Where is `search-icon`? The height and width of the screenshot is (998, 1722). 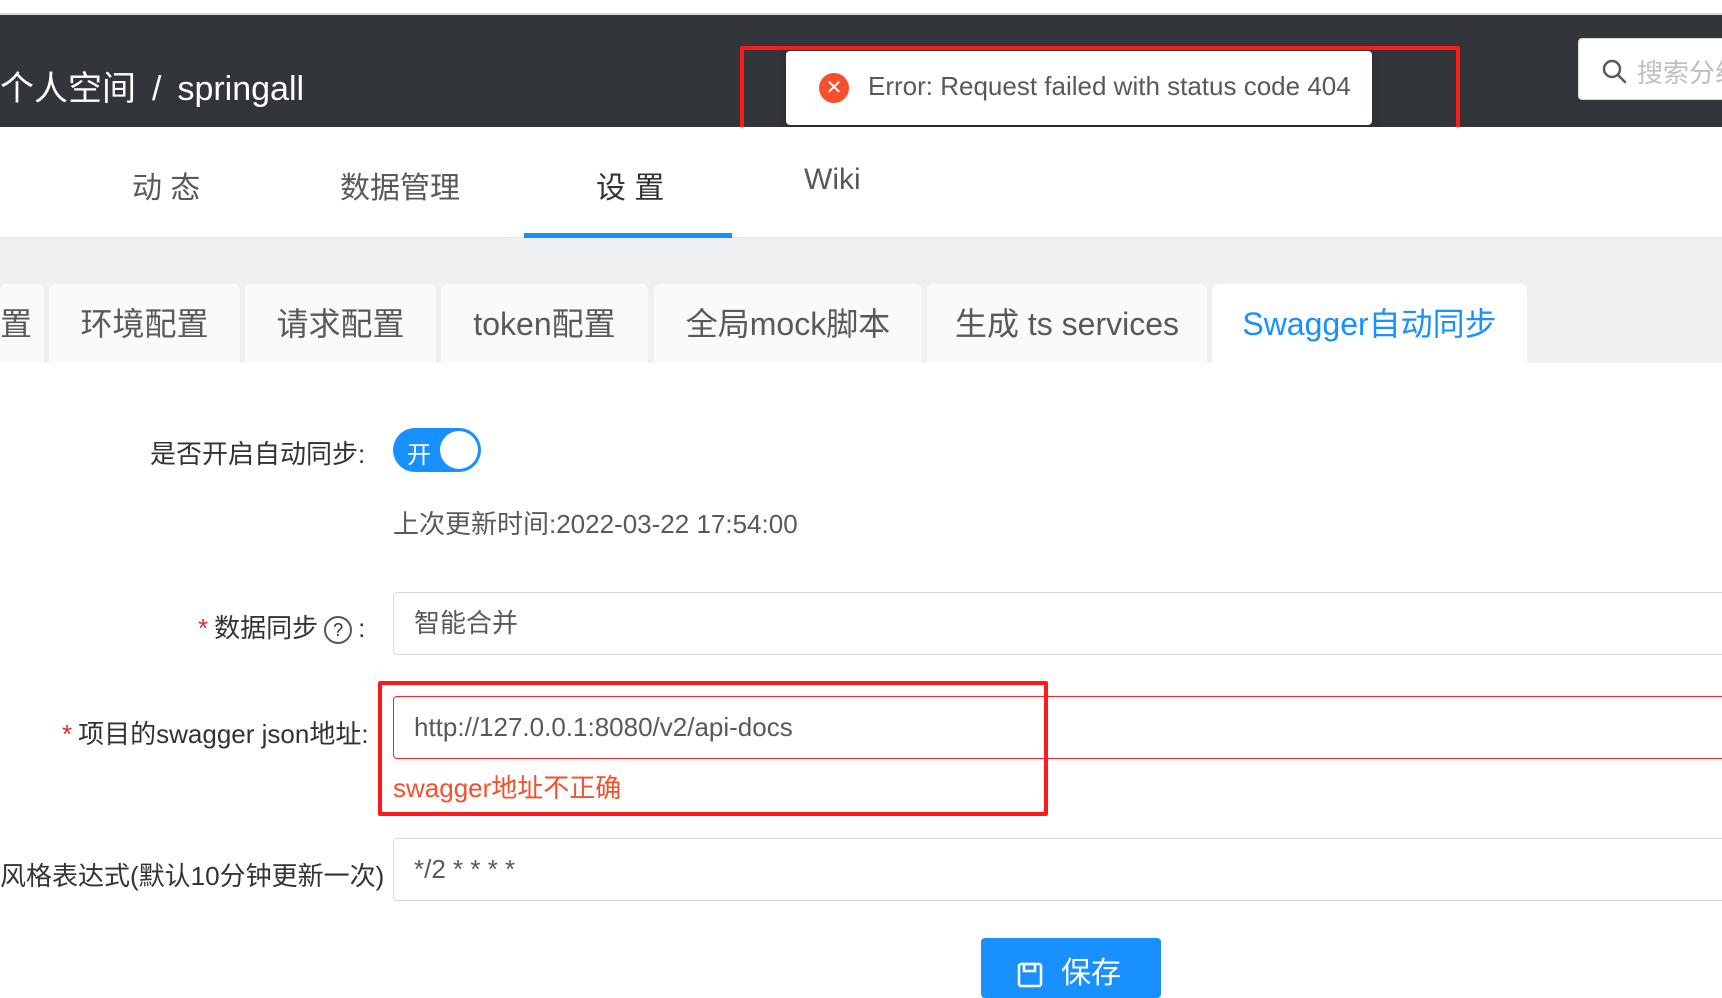 search-icon is located at coordinates (1614, 71).